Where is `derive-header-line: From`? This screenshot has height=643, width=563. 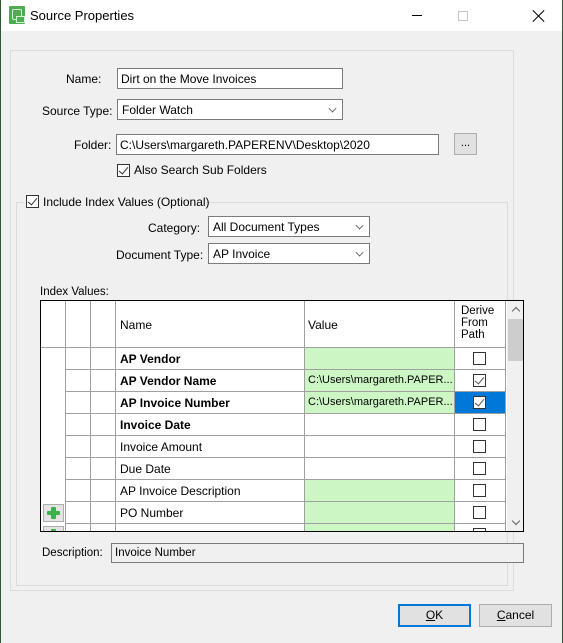 derive-header-line: From is located at coordinates (474, 323).